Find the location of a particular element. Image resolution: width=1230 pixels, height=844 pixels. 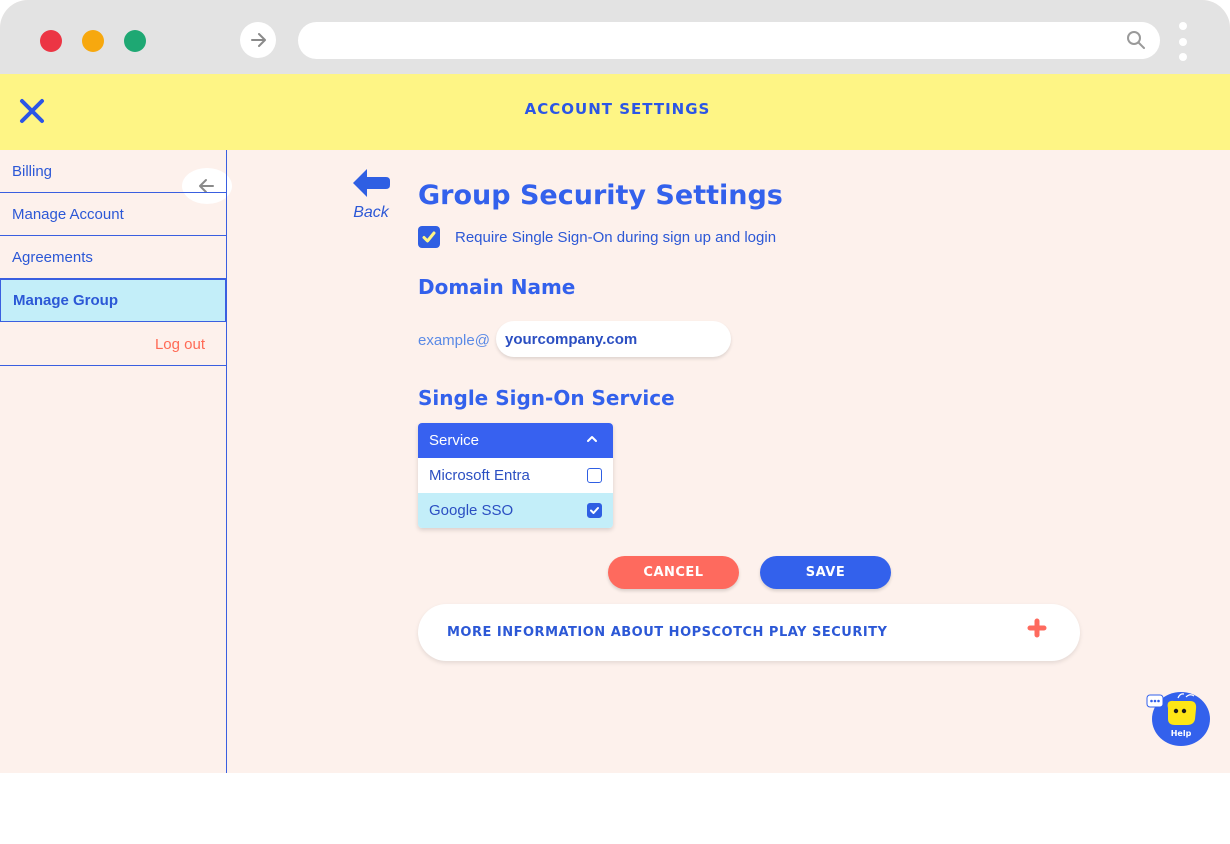

option-checkbox-checked is located at coordinates (594, 510).